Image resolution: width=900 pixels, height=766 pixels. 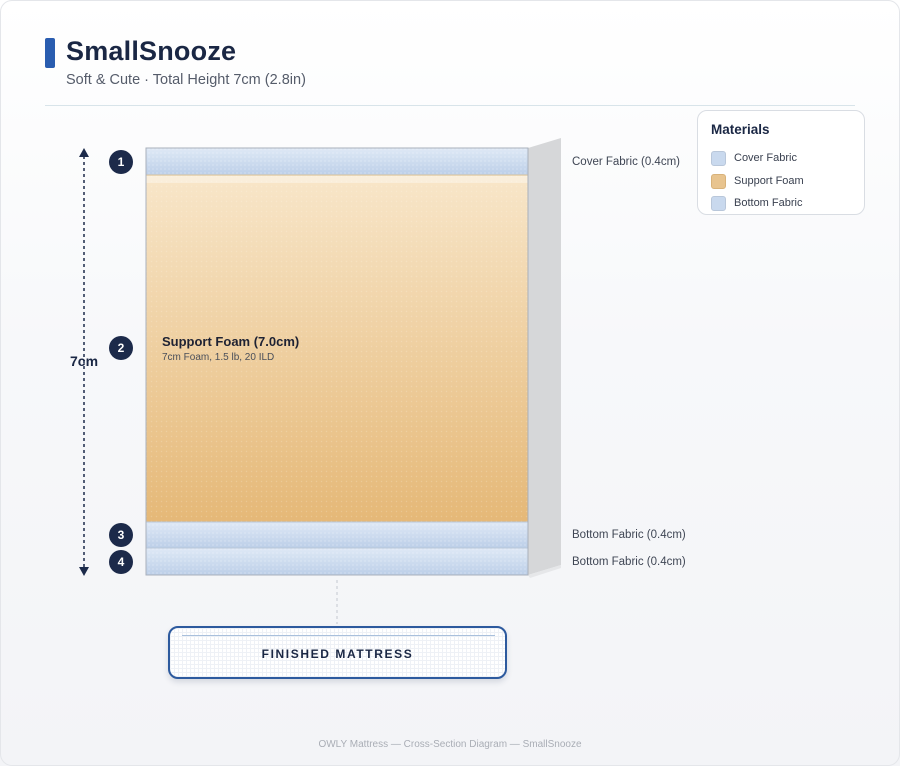 I want to click on layer-label-bottom-fabric-2: Bottom Fabric (0.4cm), so click(x=629, y=562).